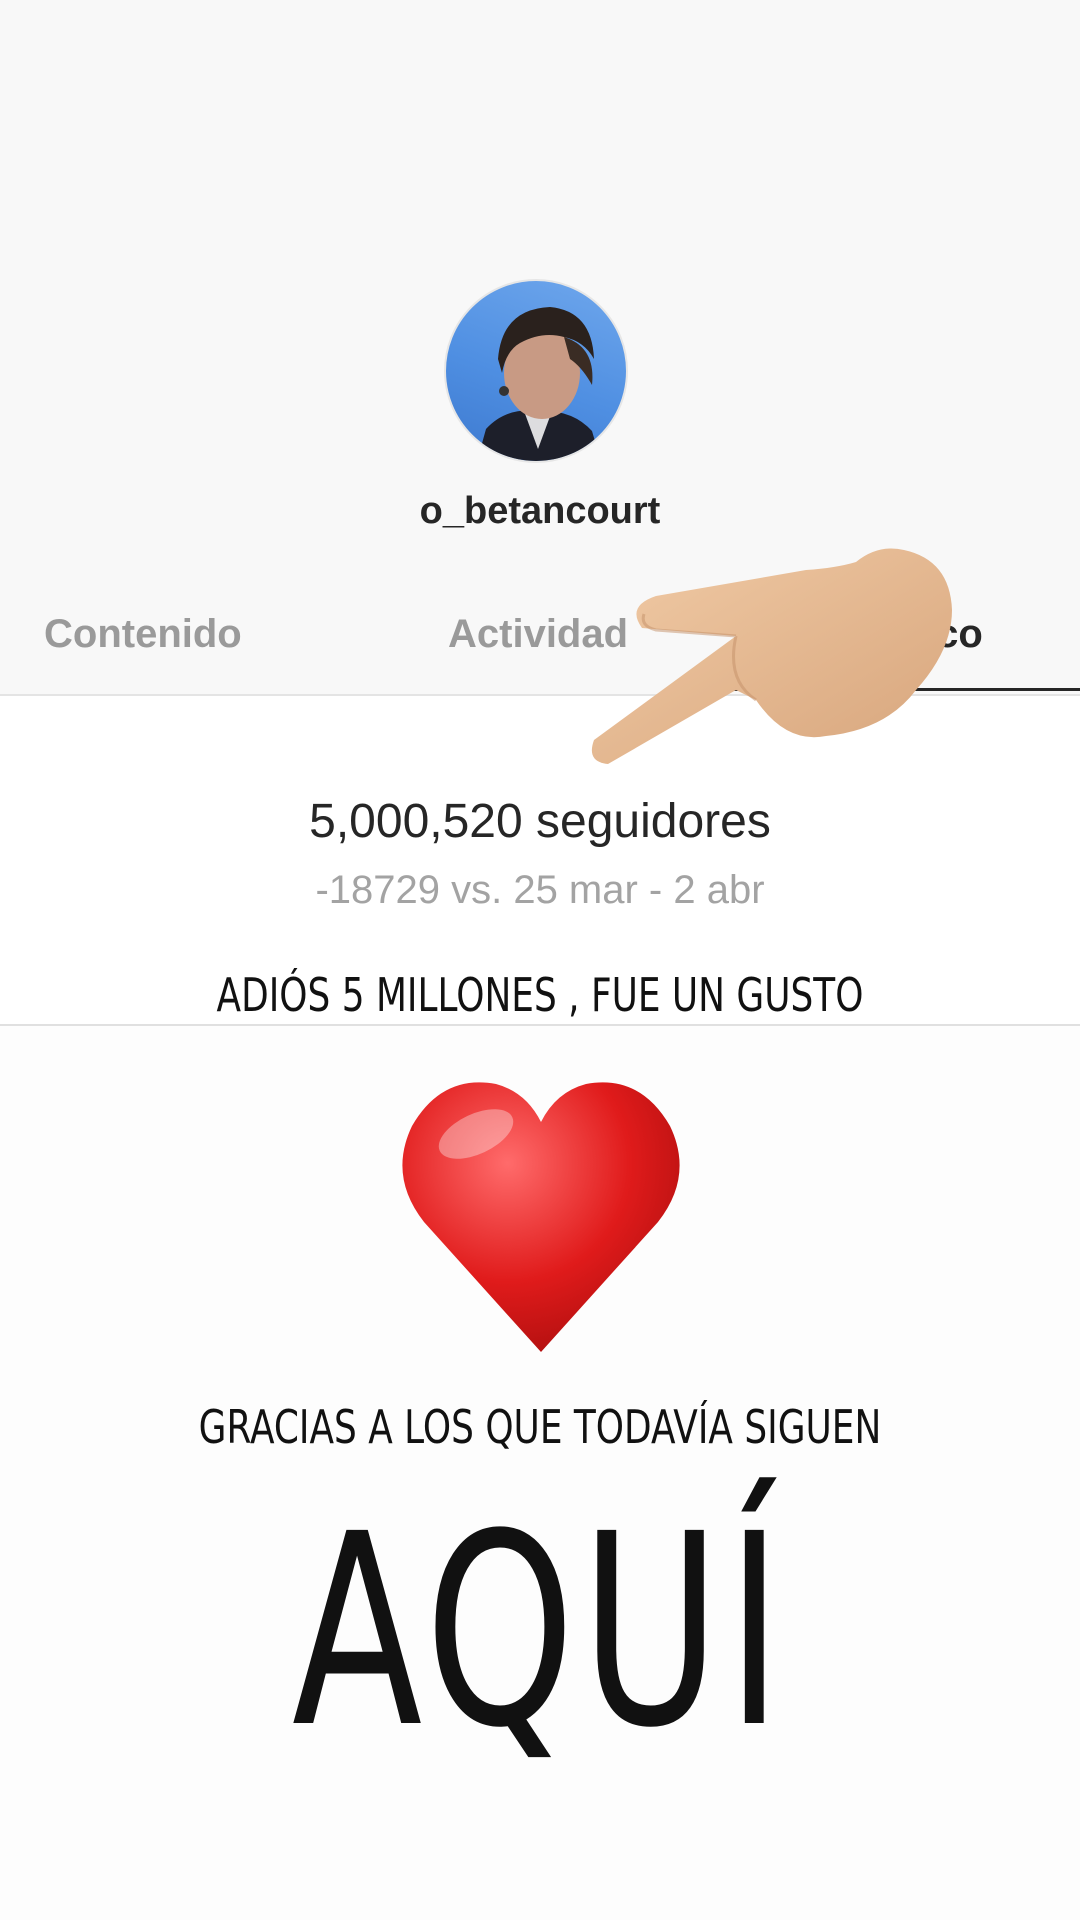 Image resolution: width=1080 pixels, height=1920 pixels. What do you see at coordinates (771, 656) in the screenshot?
I see `pointing-hand-icon` at bounding box center [771, 656].